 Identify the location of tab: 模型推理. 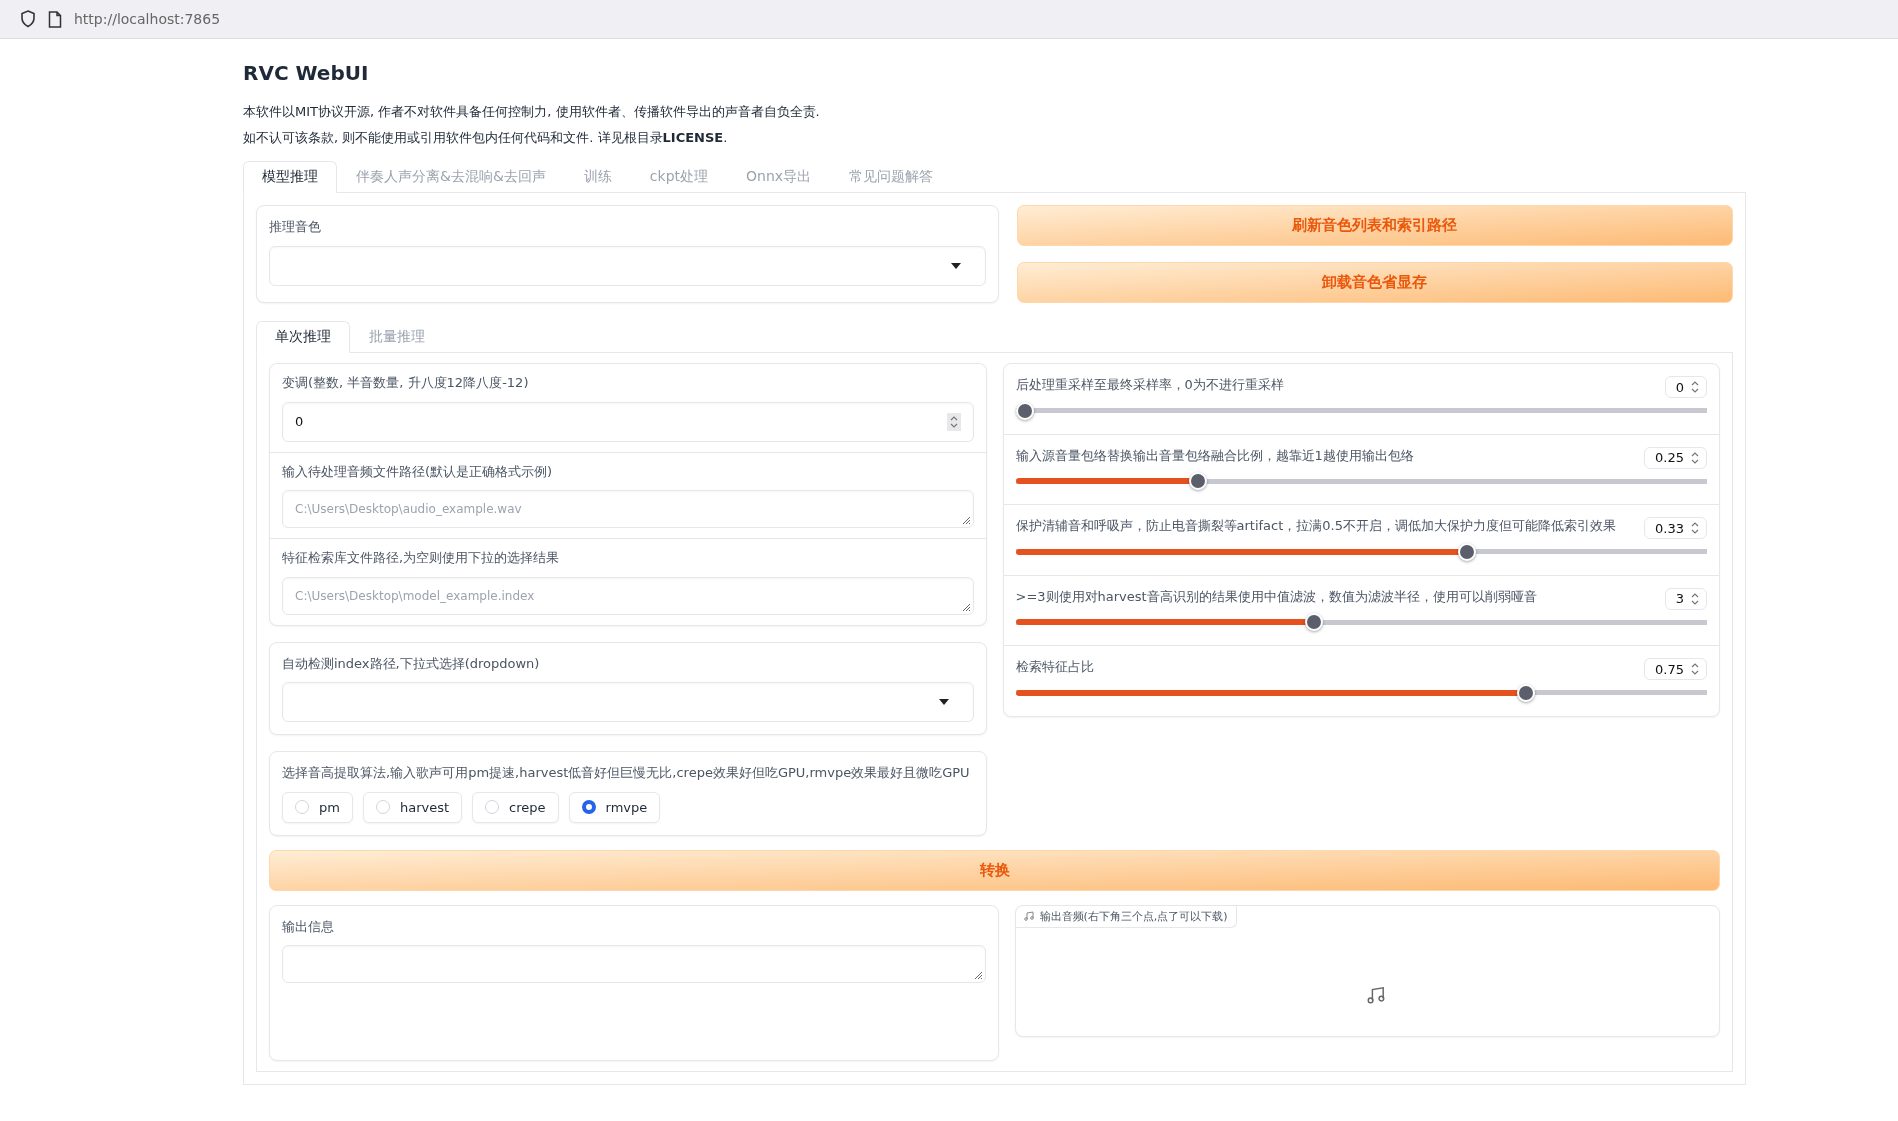
(290, 177).